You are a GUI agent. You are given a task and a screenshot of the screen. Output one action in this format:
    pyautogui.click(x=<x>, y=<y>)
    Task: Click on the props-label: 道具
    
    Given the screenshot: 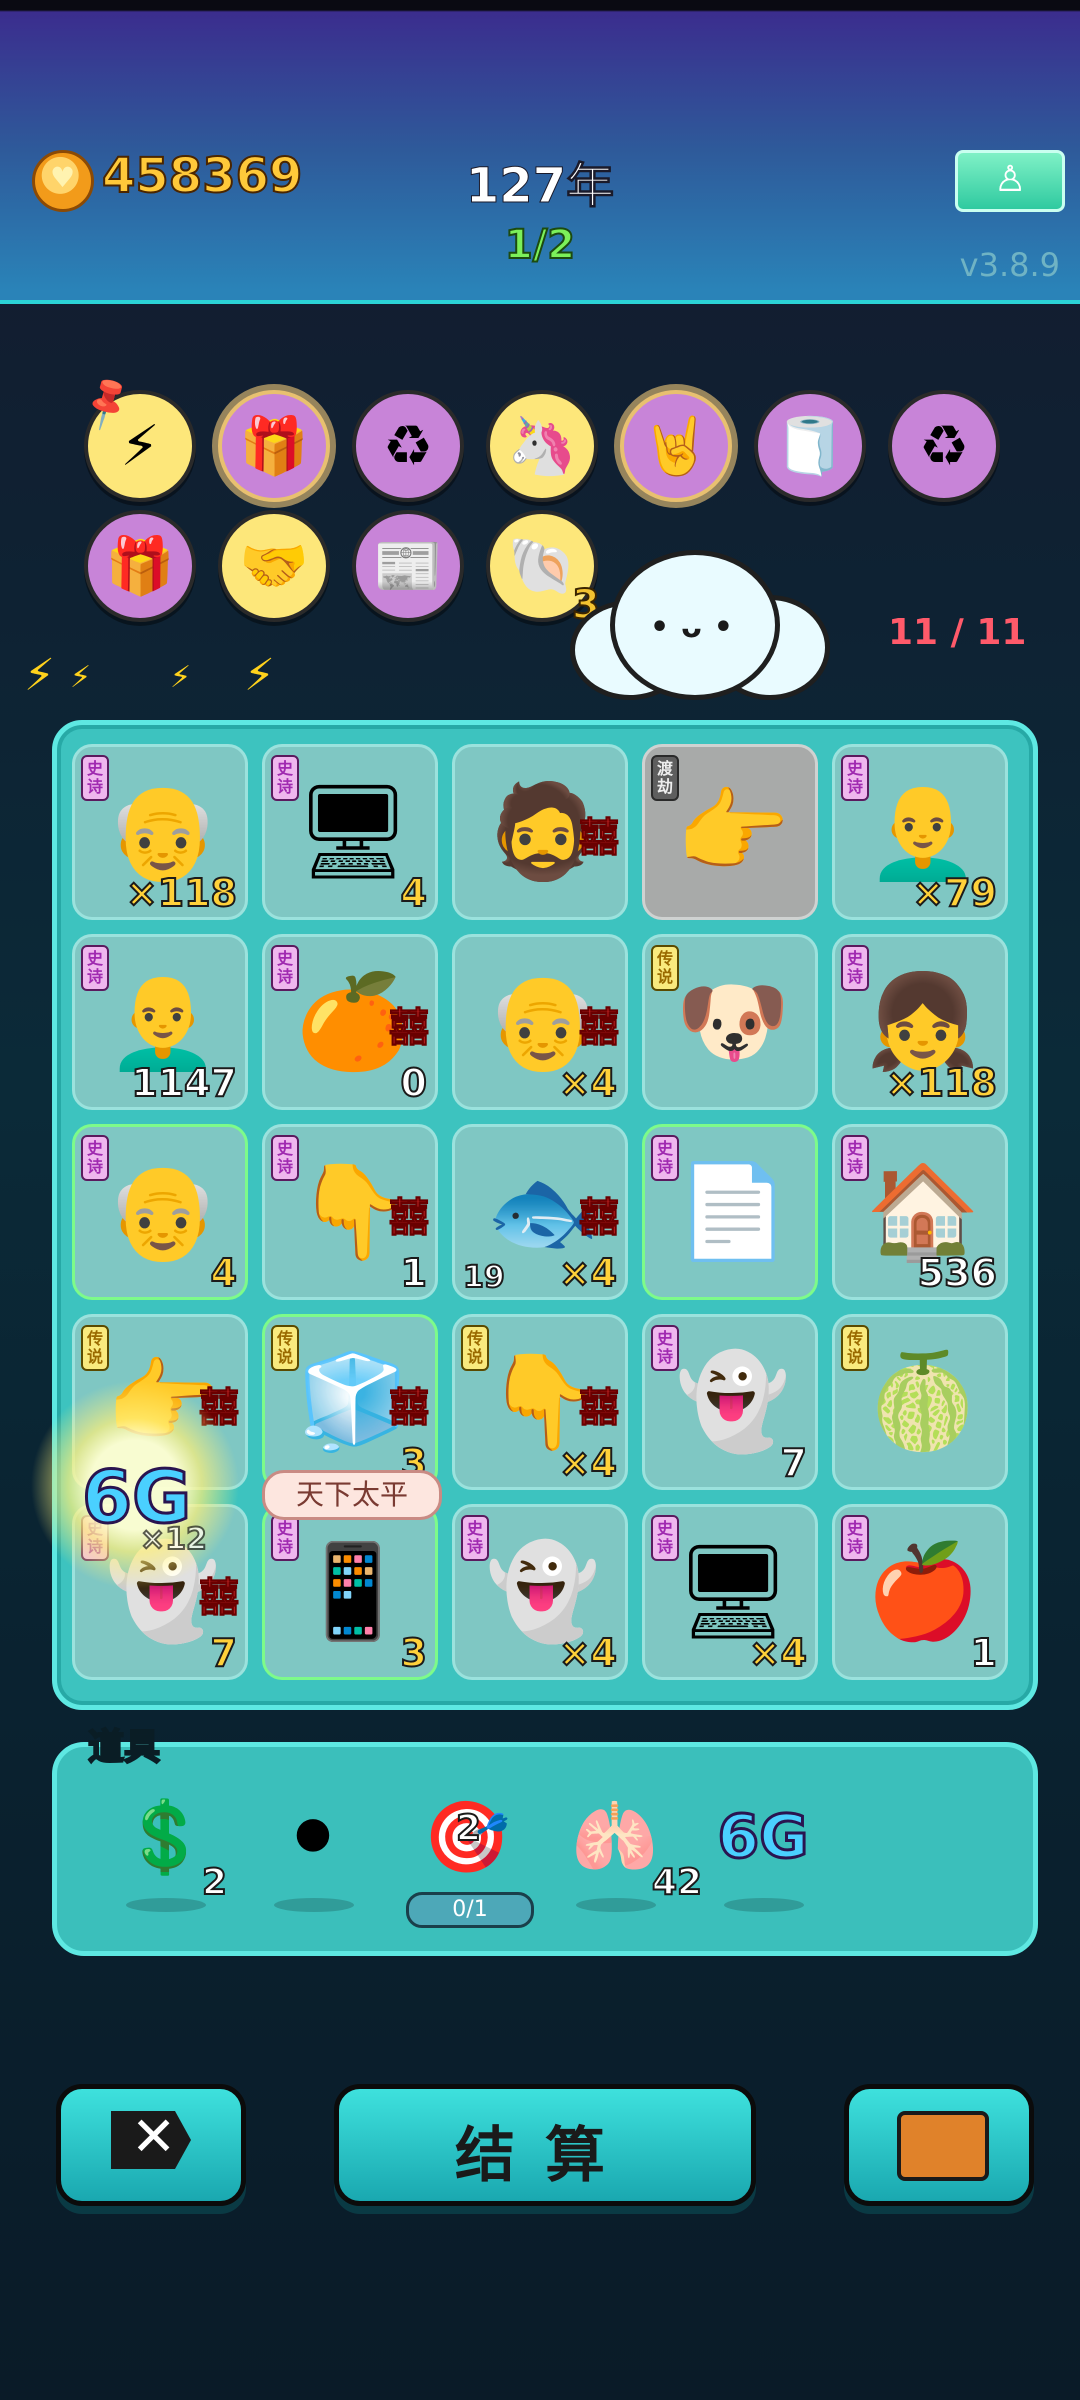 What is the action you would take?
    pyautogui.click(x=124, y=1747)
    